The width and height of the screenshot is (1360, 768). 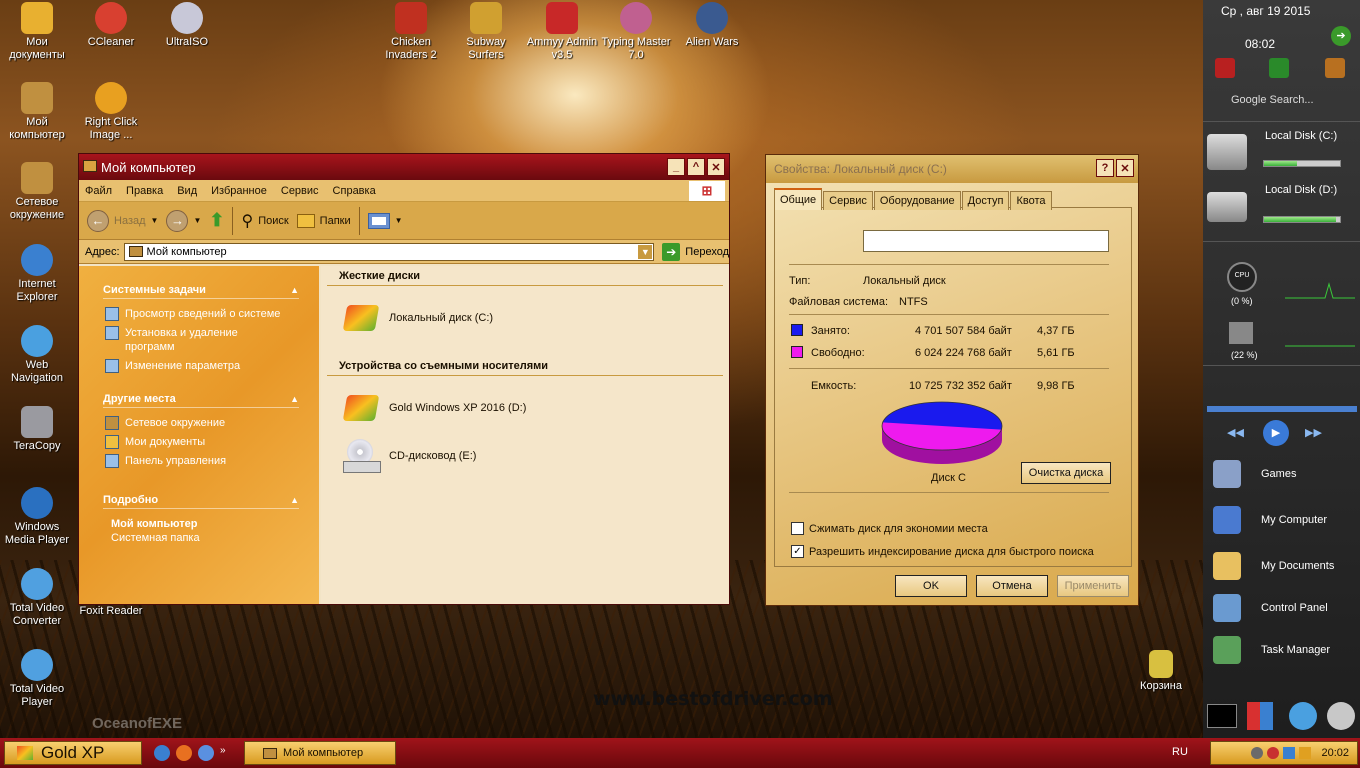 What do you see at coordinates (195, 461) in the screenshot?
I see `place-control-panel: Панель управления` at bounding box center [195, 461].